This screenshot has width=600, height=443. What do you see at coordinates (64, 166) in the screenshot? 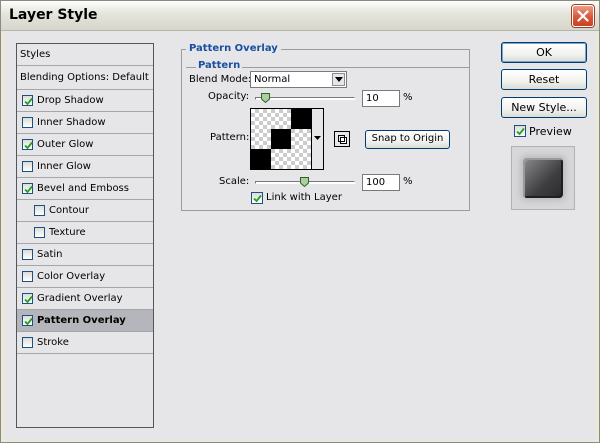
I see `style-item-label: Inner Glow` at bounding box center [64, 166].